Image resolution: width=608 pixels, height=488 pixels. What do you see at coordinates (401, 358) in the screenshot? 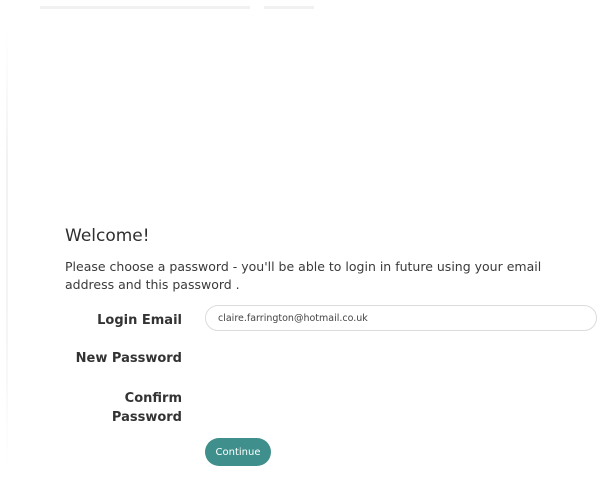
I see `new-password-field` at bounding box center [401, 358].